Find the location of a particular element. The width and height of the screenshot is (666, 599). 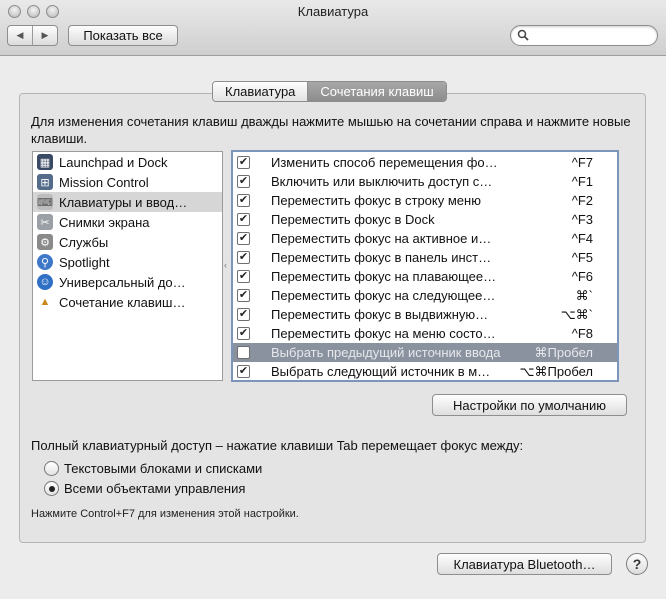

shortcut-key: ^F5 is located at coordinates (582, 257).